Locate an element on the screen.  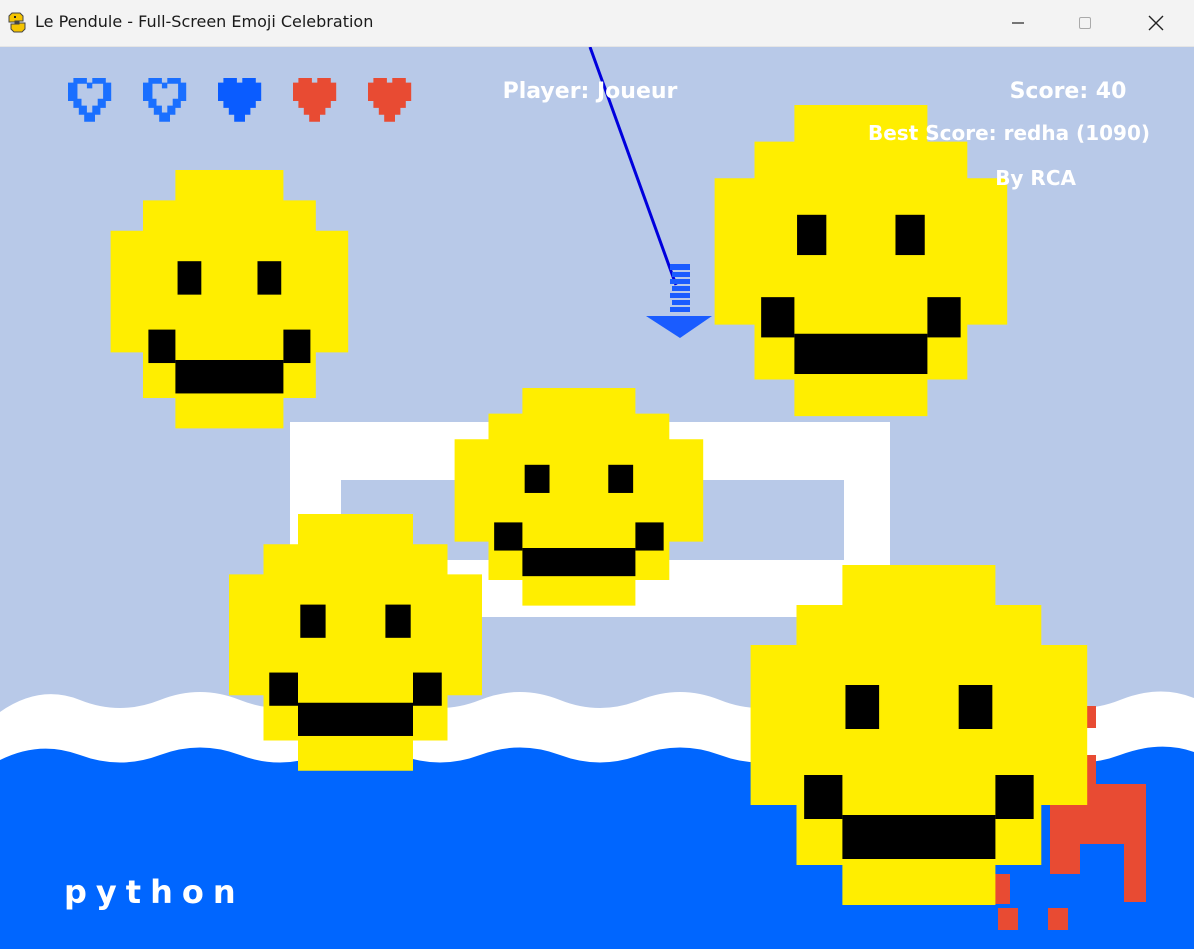
close-icon is located at coordinates (1156, 23).